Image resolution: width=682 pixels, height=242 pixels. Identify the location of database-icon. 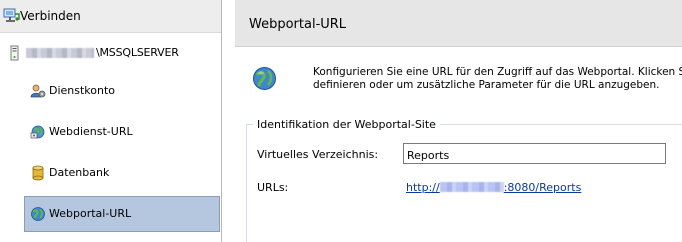
(38, 173).